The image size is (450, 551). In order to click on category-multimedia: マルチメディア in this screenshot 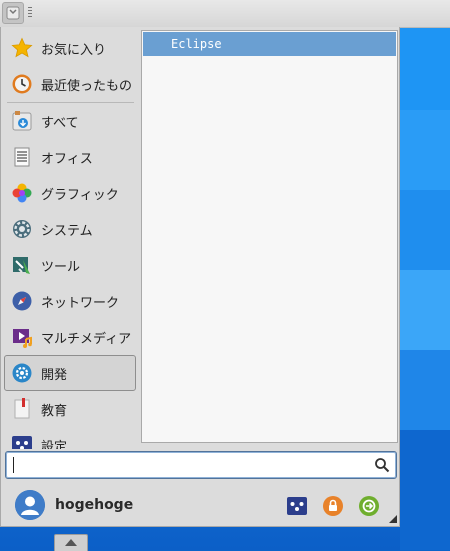, I will do `click(70, 337)`.